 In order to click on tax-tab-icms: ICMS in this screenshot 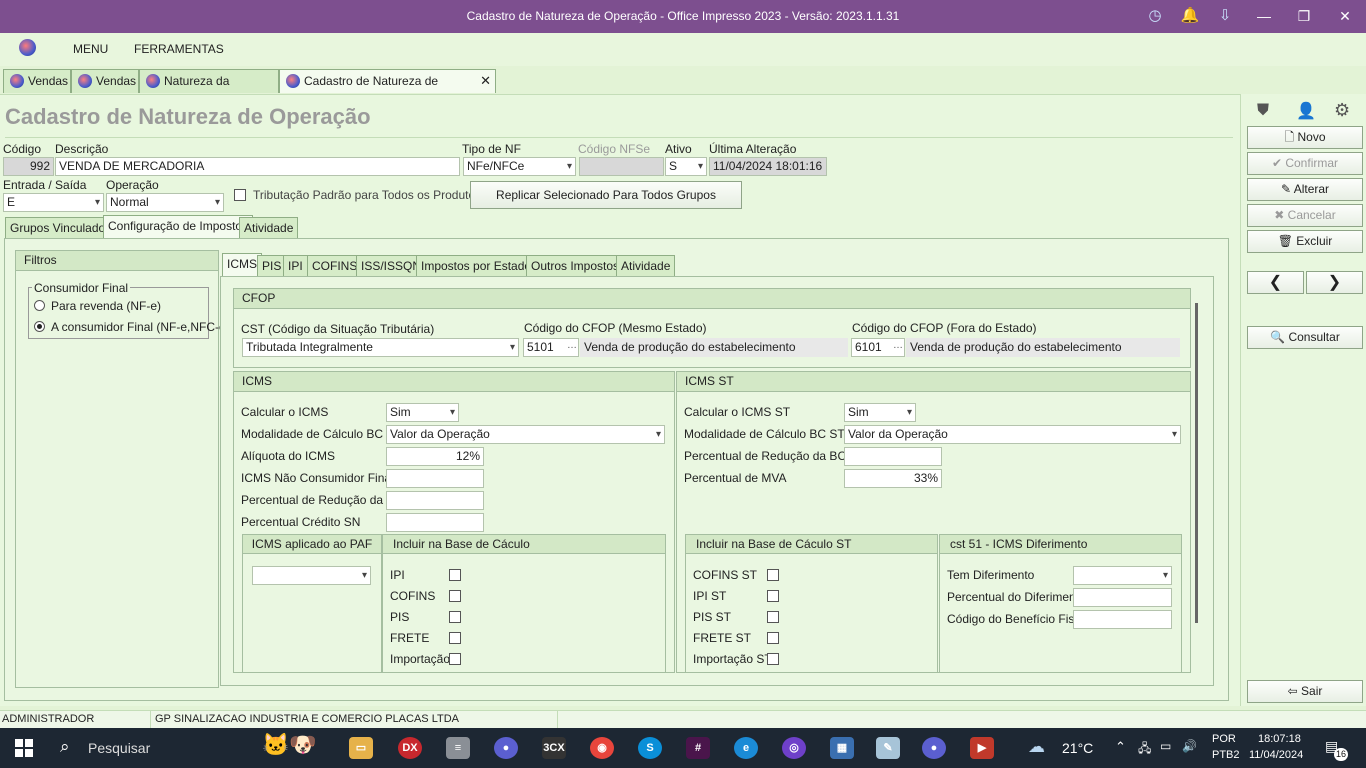, I will do `click(242, 265)`.